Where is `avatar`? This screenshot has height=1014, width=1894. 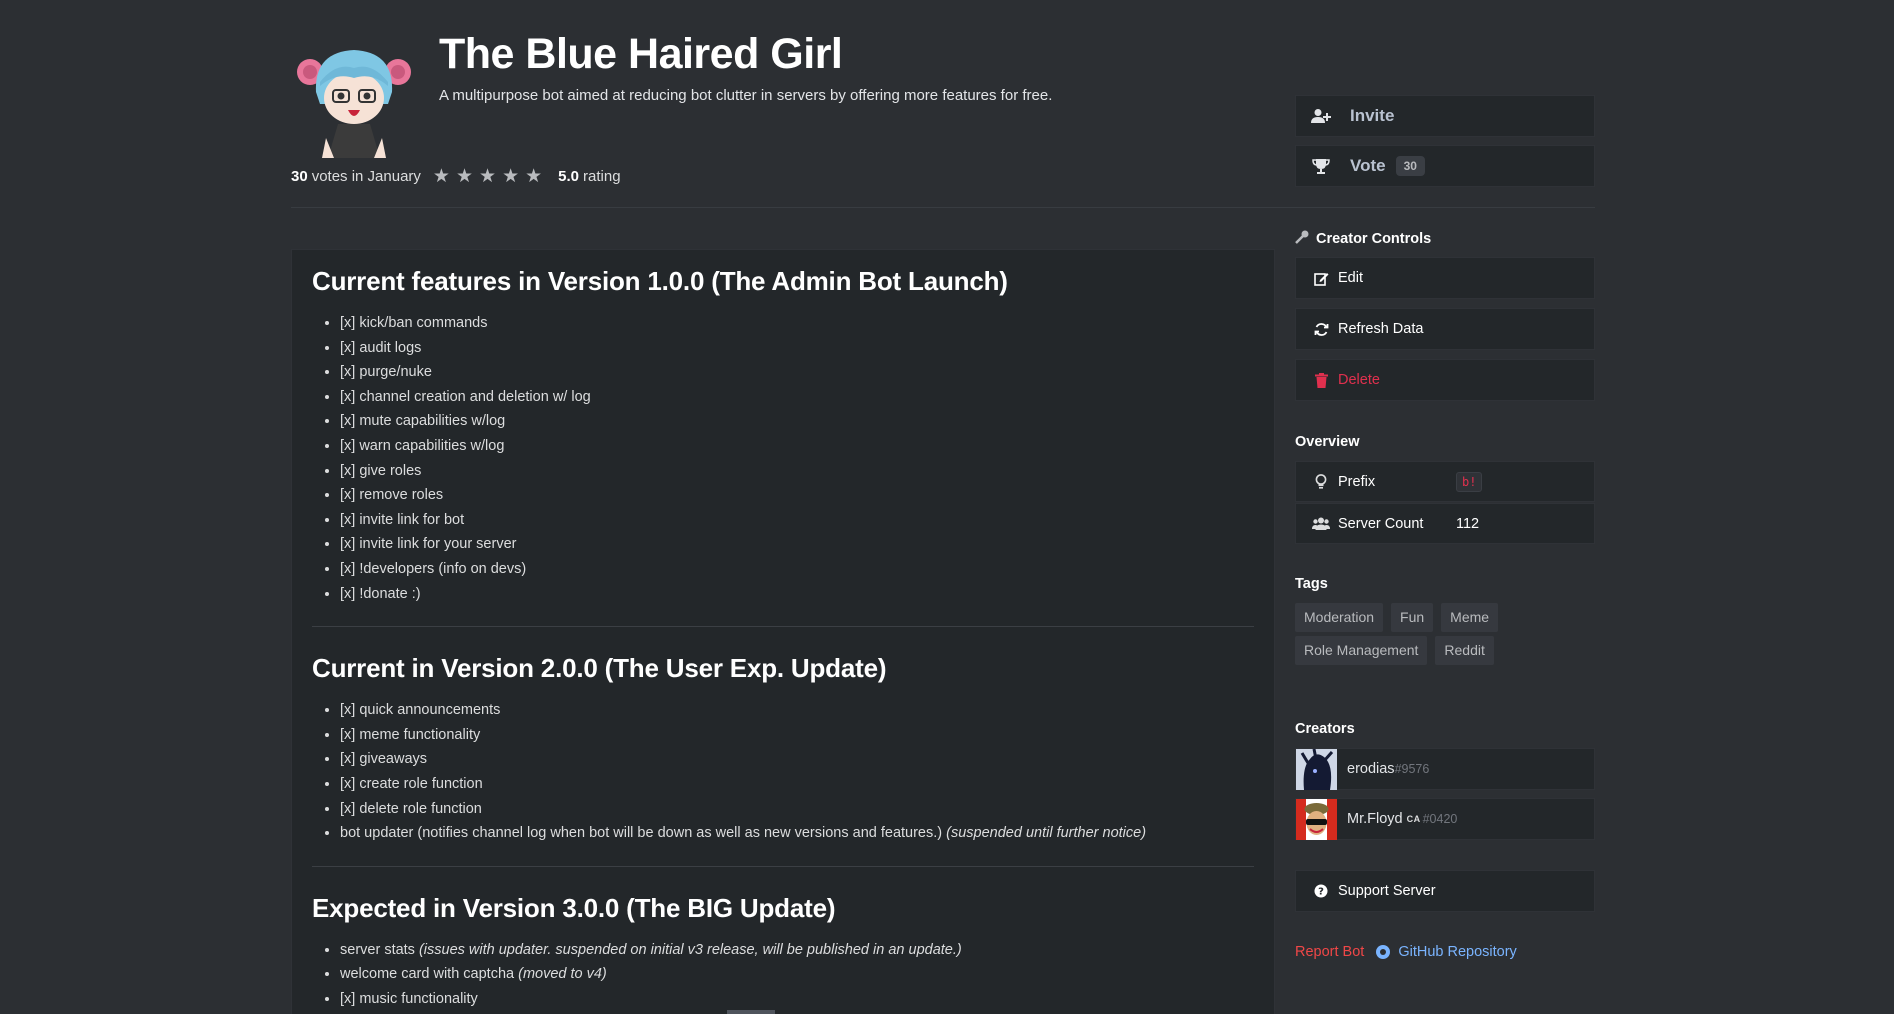 avatar is located at coordinates (1316, 769).